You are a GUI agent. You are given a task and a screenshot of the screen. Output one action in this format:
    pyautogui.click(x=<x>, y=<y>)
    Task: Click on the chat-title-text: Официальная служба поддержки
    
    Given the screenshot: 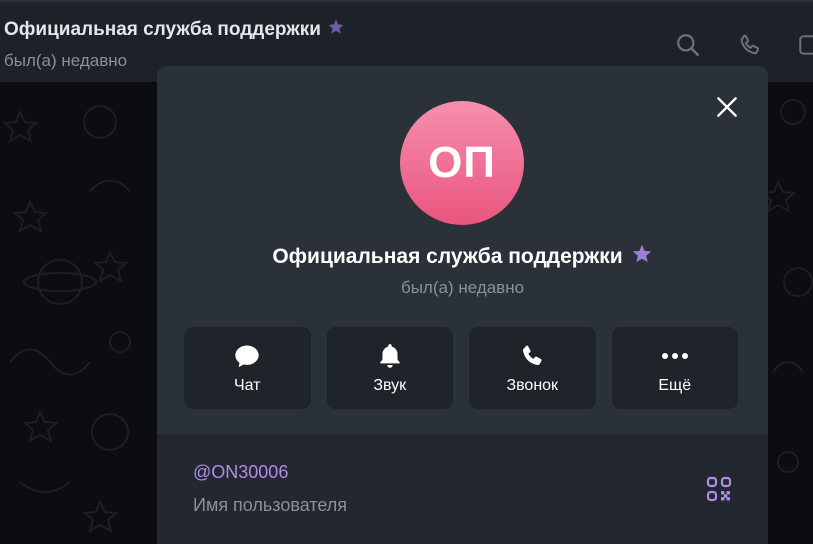 What is the action you would take?
    pyautogui.click(x=162, y=29)
    